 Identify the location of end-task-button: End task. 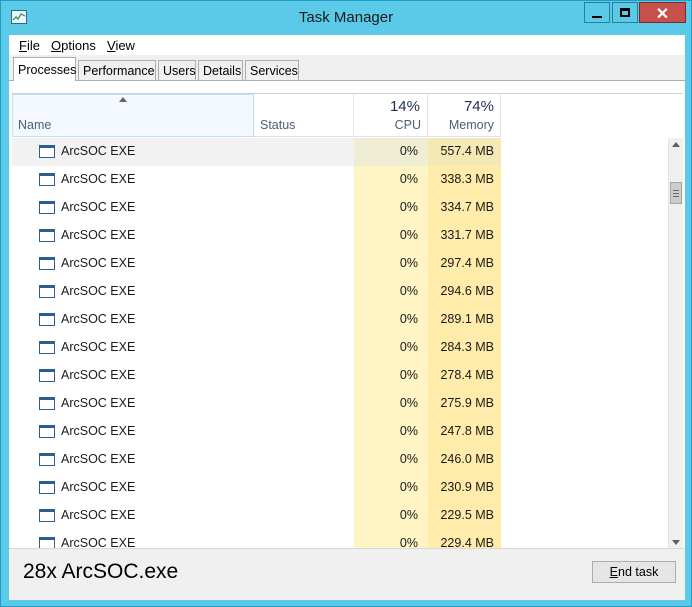
(634, 572).